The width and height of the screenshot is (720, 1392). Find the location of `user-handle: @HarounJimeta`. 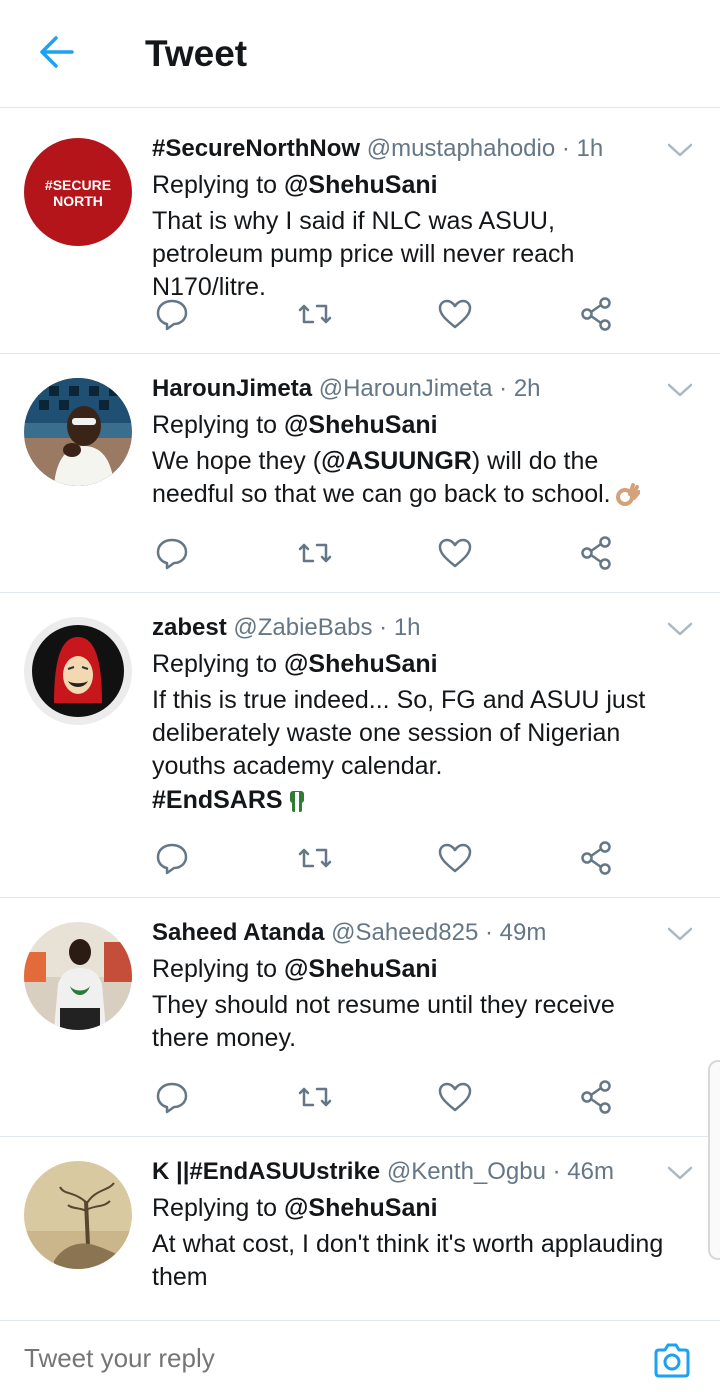

user-handle: @HarounJimeta is located at coordinates (406, 388).